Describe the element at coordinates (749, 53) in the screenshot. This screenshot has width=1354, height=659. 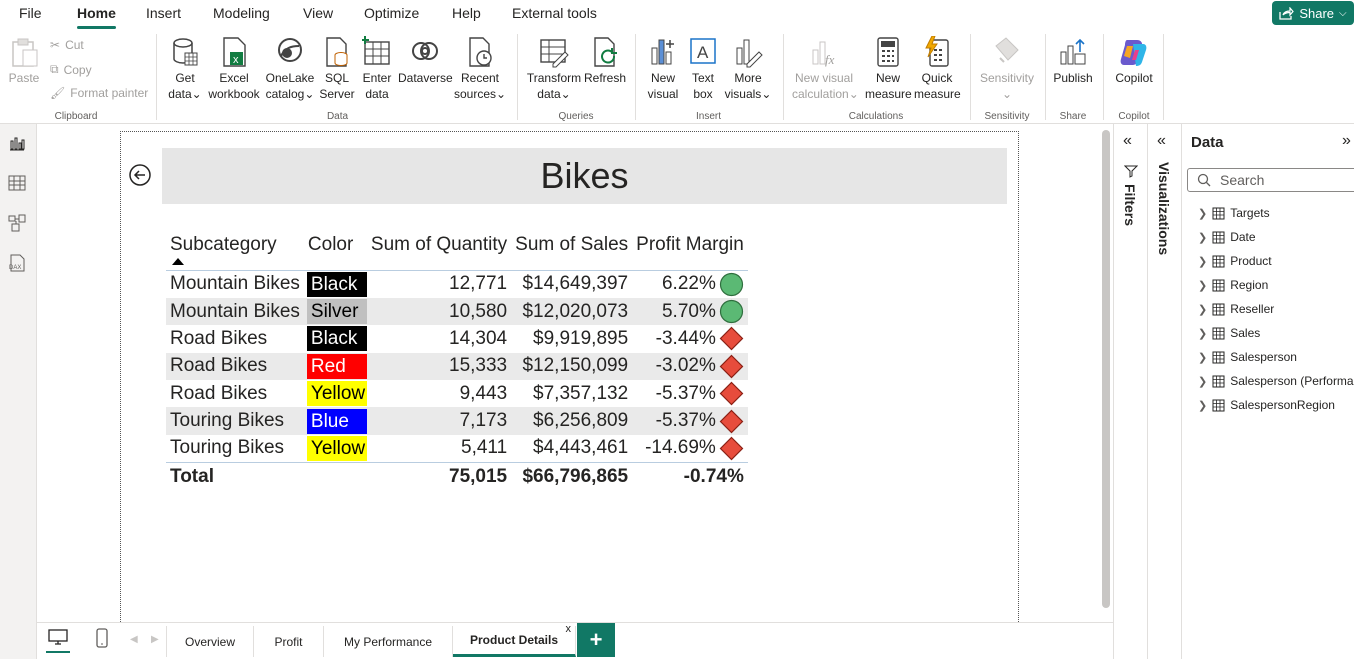
I see `more-visuals-icon` at that location.